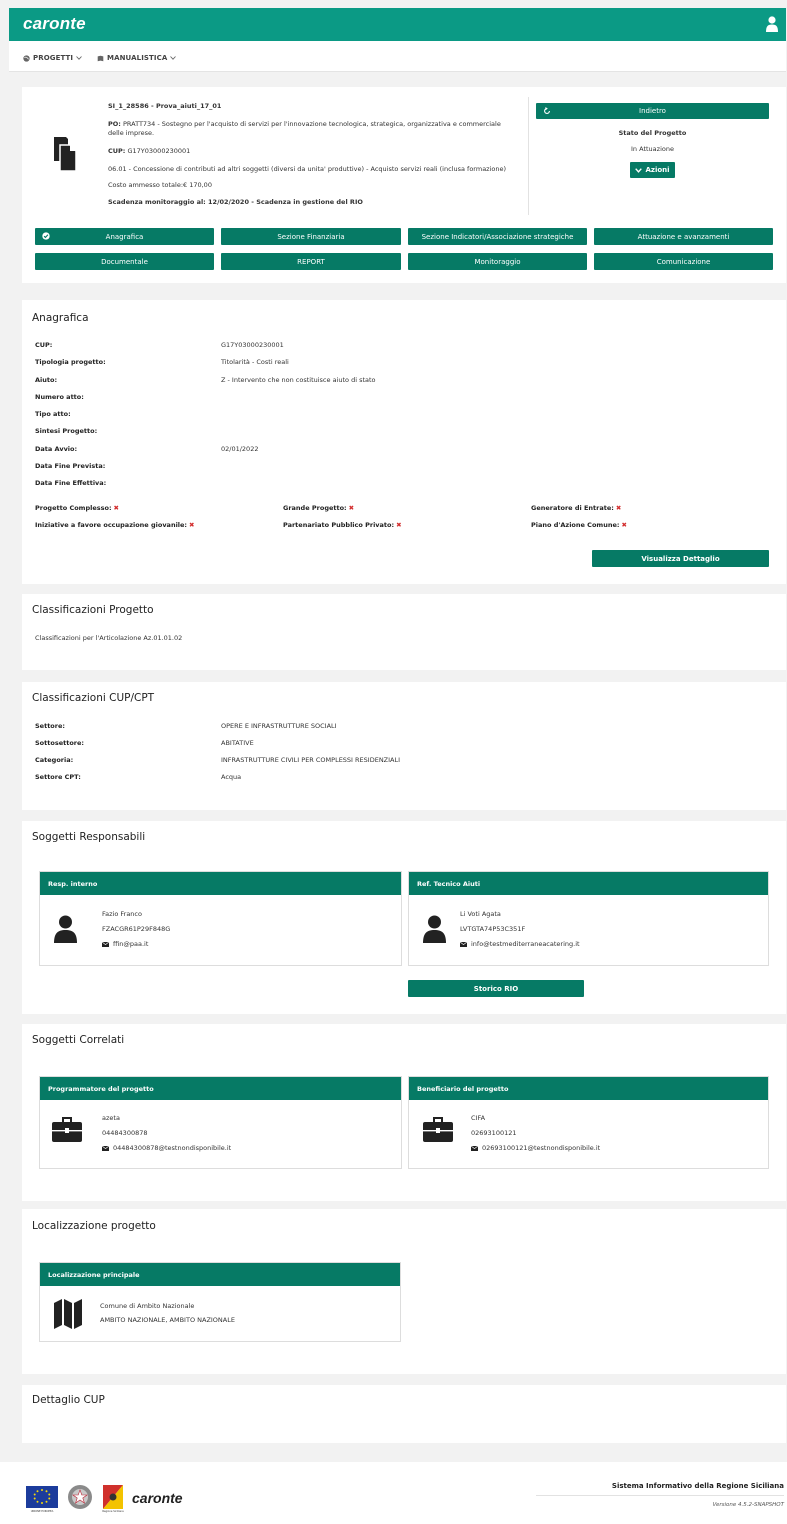 The width and height of the screenshot is (787, 1524). Describe the element at coordinates (547, 110) in the screenshot. I see `refresh-icon` at that location.